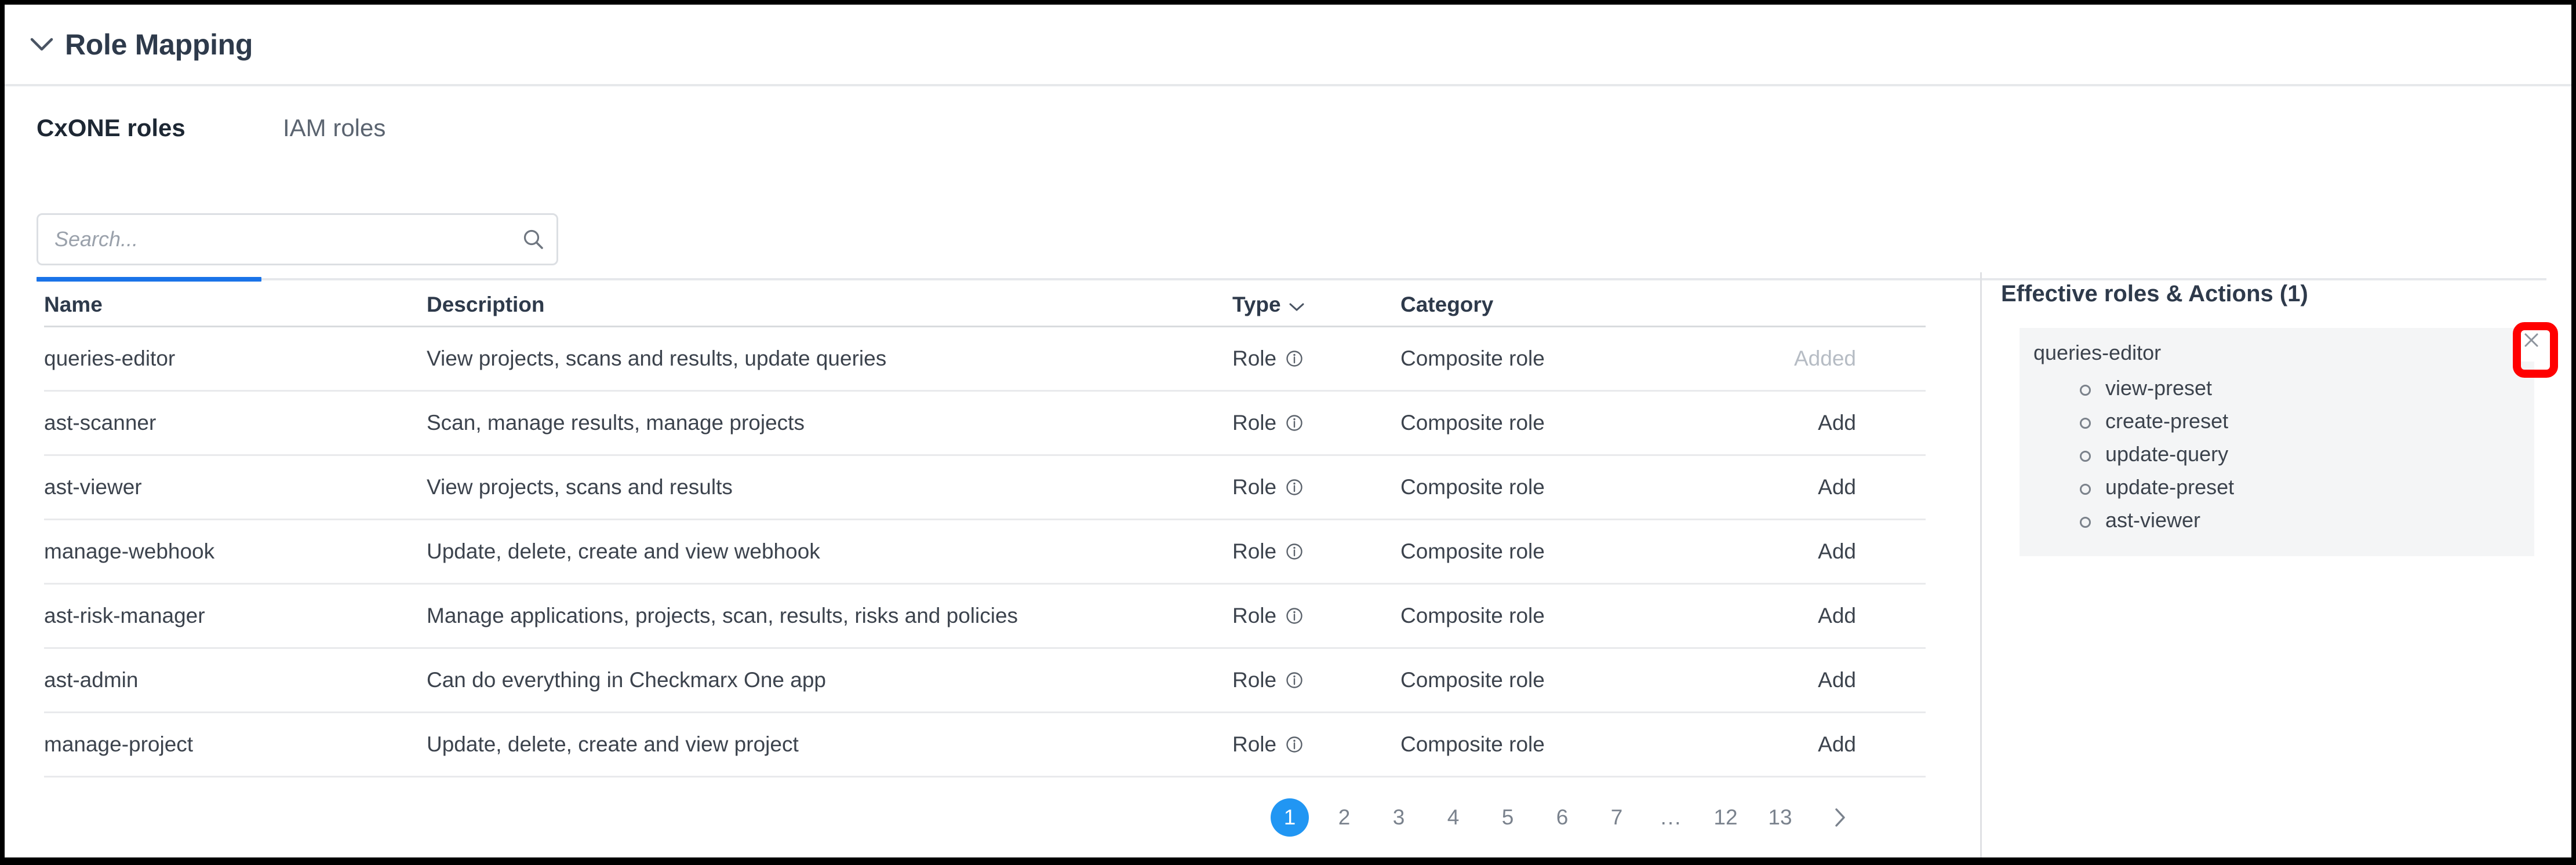 This screenshot has width=2576, height=865. I want to click on search-input, so click(274, 239).